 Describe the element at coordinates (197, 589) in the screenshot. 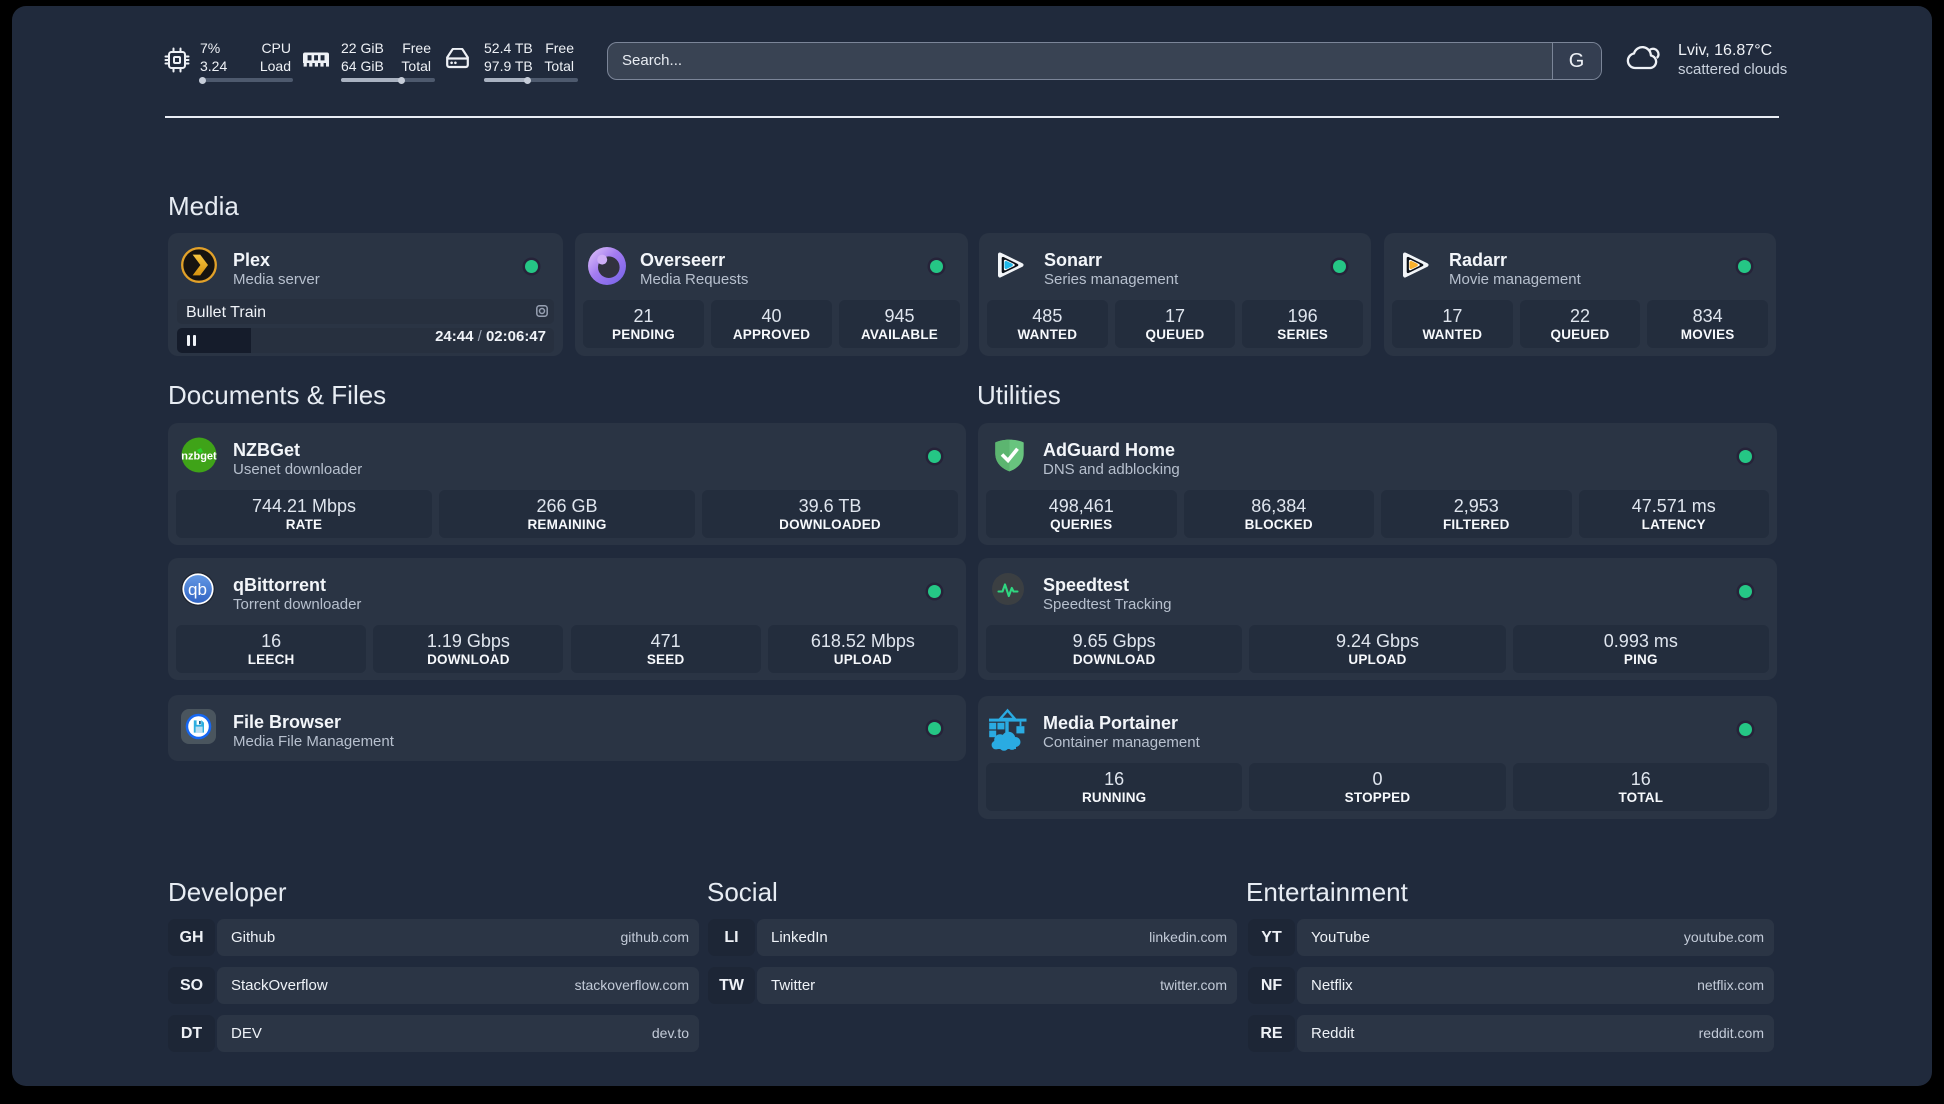

I see `svg-text: qb` at that location.